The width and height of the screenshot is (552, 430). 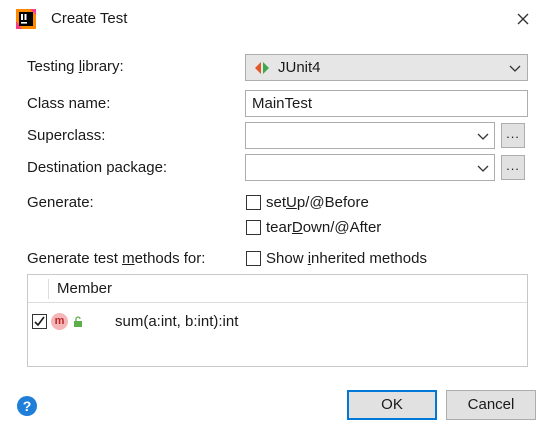 I want to click on class-name-label: Class name:, so click(x=69, y=103).